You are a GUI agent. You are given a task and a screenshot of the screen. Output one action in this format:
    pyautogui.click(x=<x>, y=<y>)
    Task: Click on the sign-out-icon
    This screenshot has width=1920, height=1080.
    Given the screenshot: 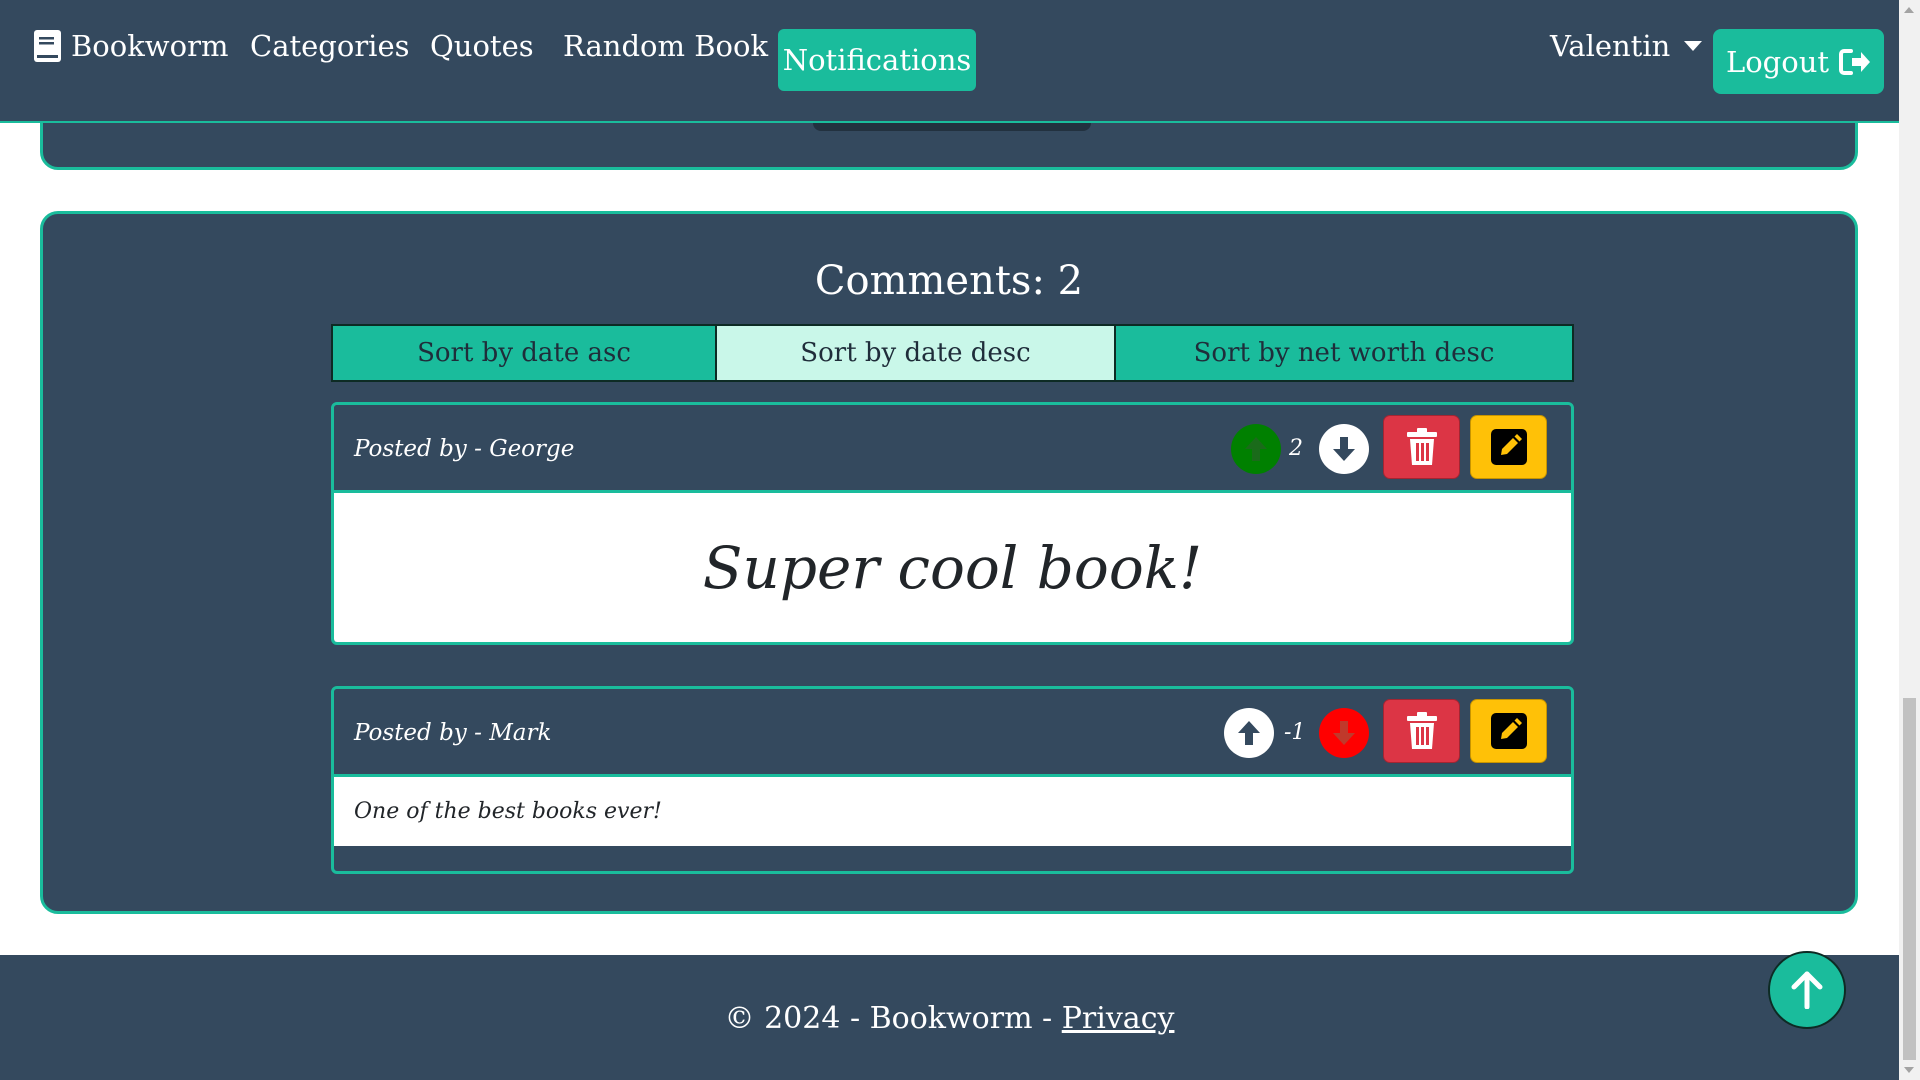 What is the action you would take?
    pyautogui.click(x=1855, y=61)
    